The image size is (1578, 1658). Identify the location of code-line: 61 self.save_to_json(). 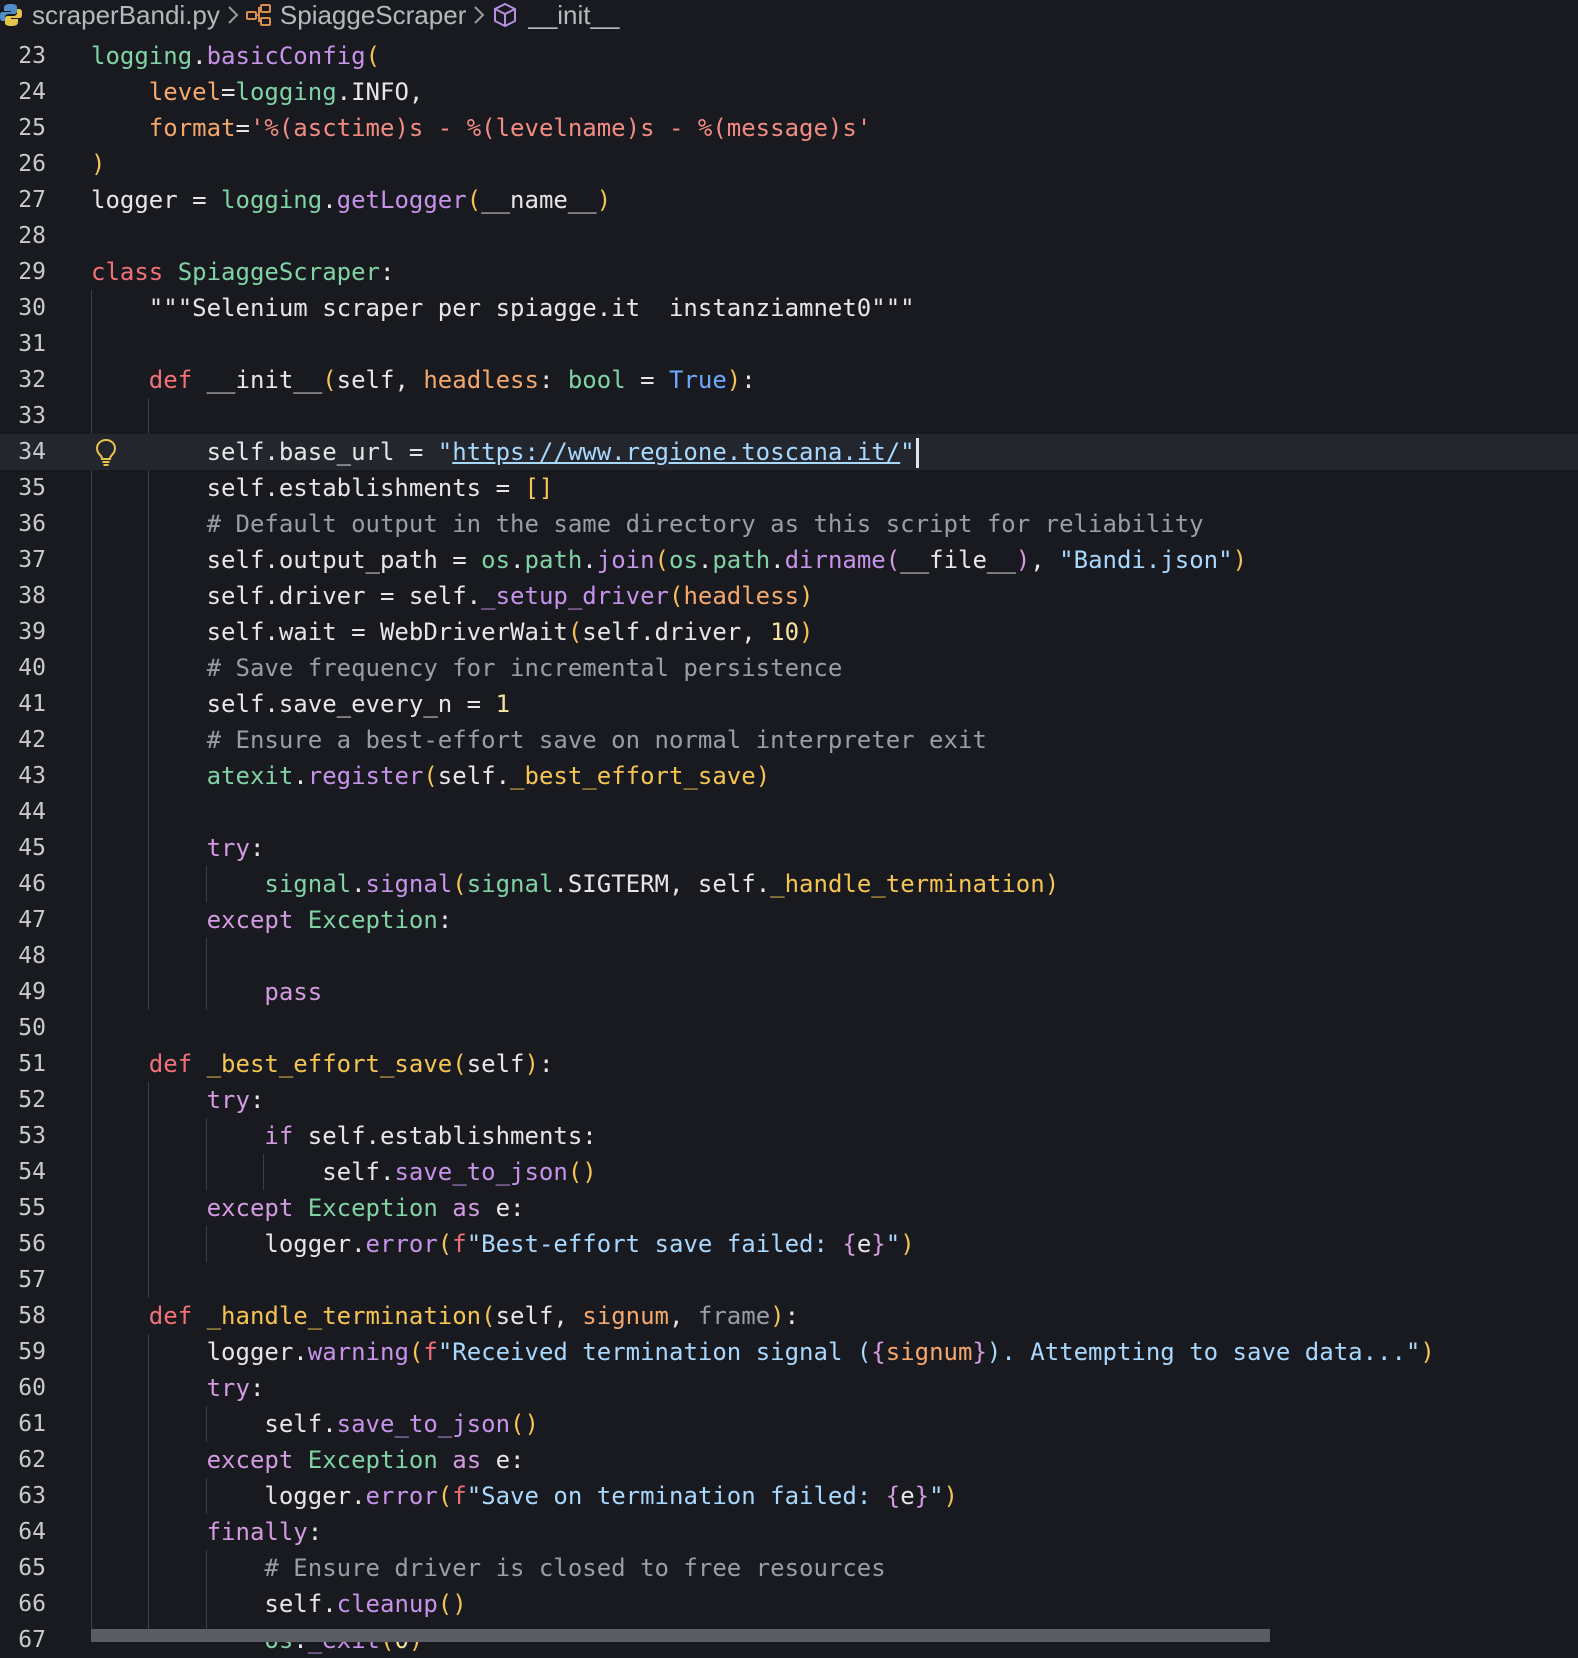
(789, 1424).